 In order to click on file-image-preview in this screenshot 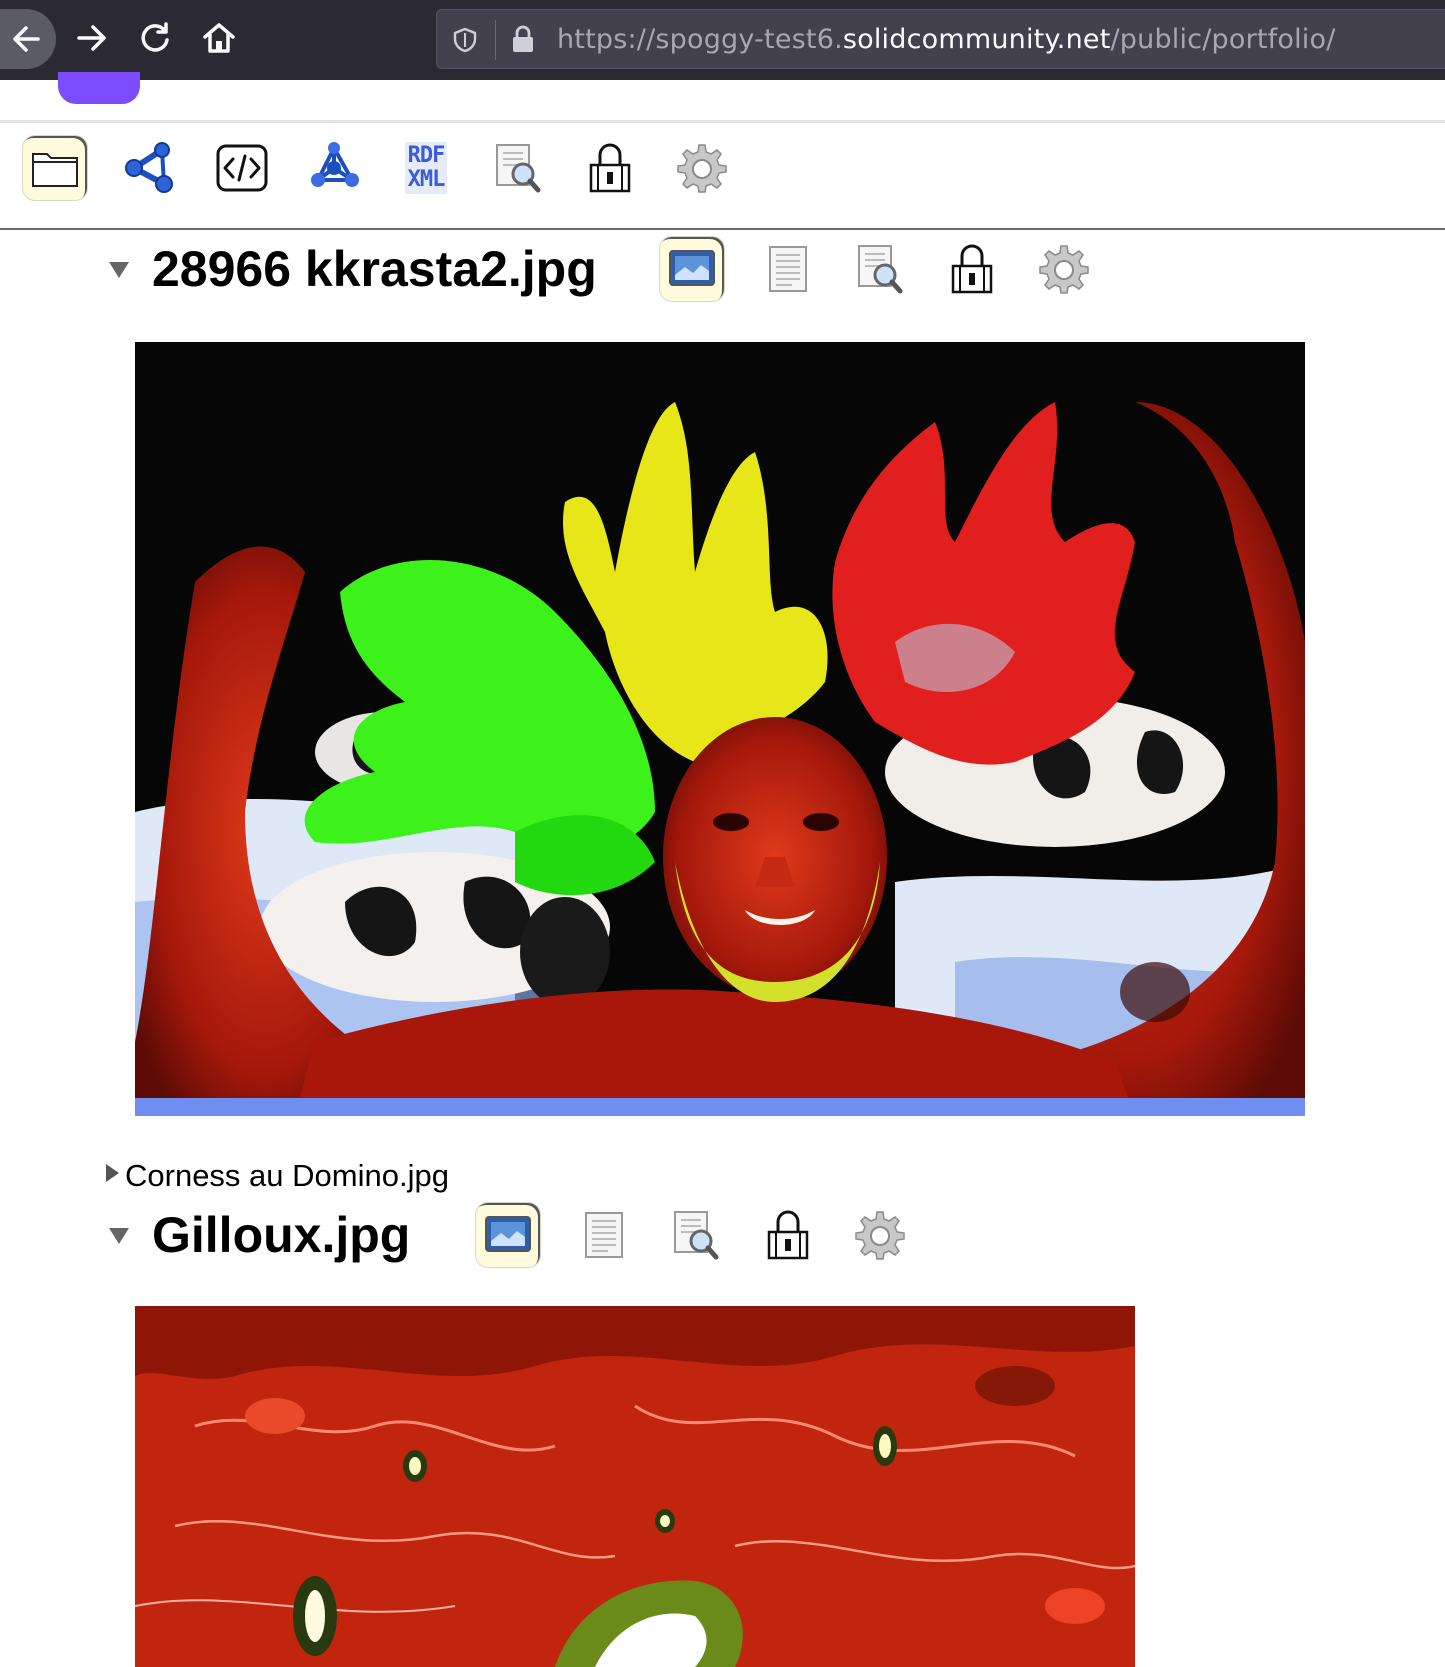, I will do `click(635, 1486)`.